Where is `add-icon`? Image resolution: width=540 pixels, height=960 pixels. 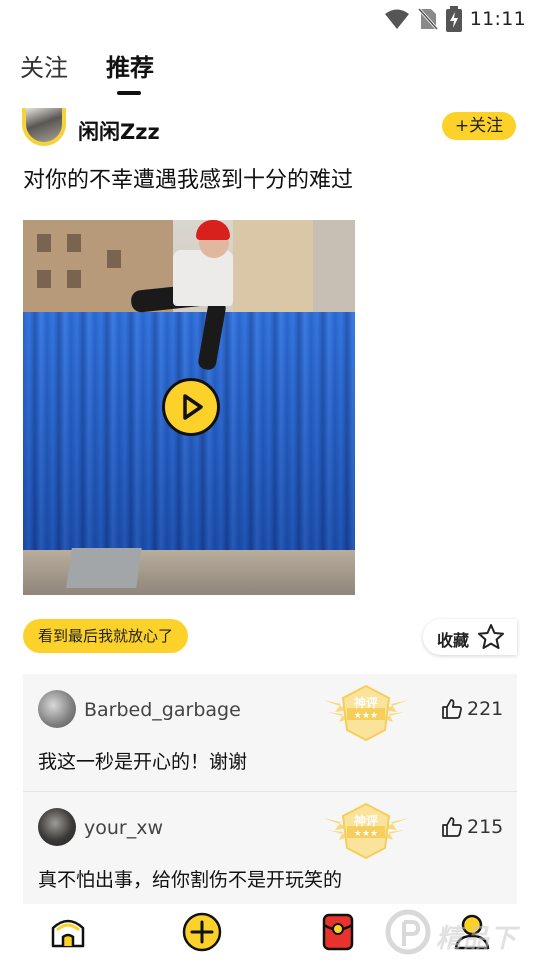
add-icon is located at coordinates (202, 932).